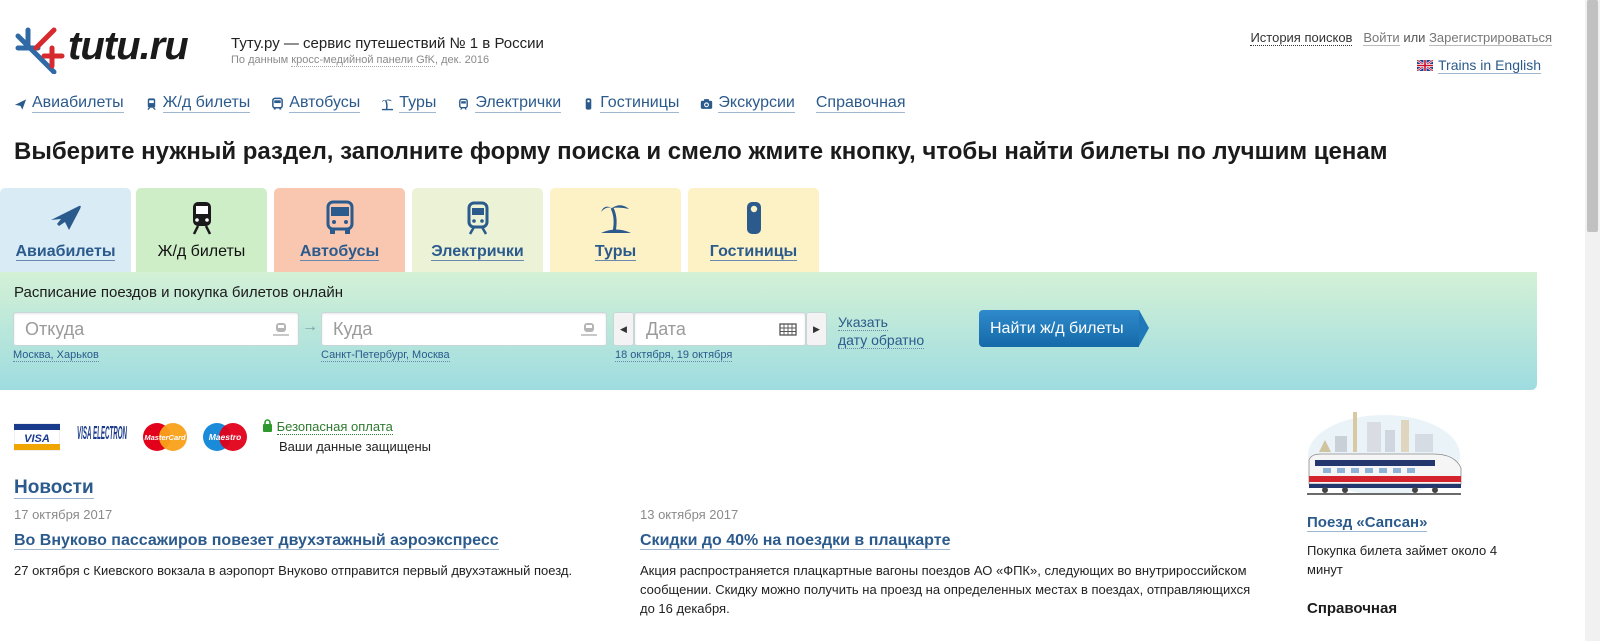 The image size is (1600, 641). Describe the element at coordinates (464, 104) in the screenshot. I see `suburban-train-icon` at that location.